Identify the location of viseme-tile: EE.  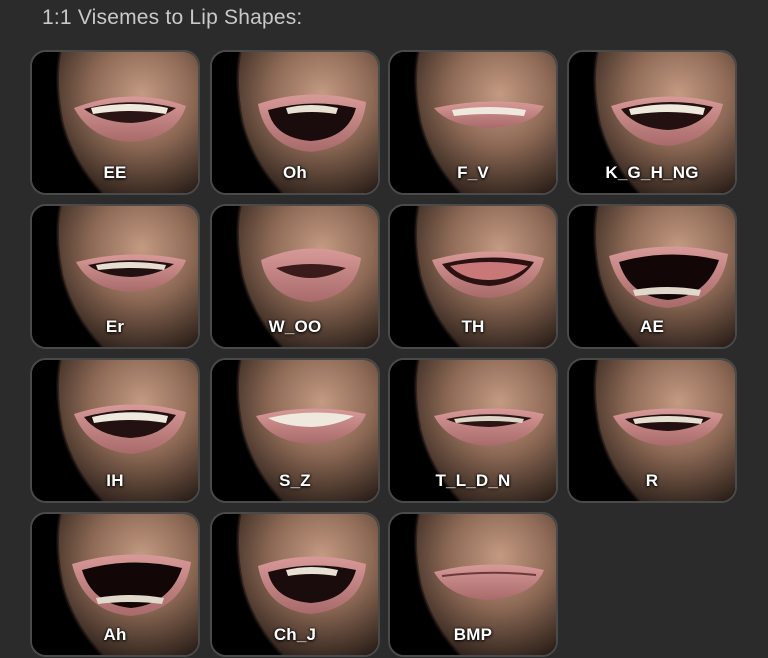
(115, 122).